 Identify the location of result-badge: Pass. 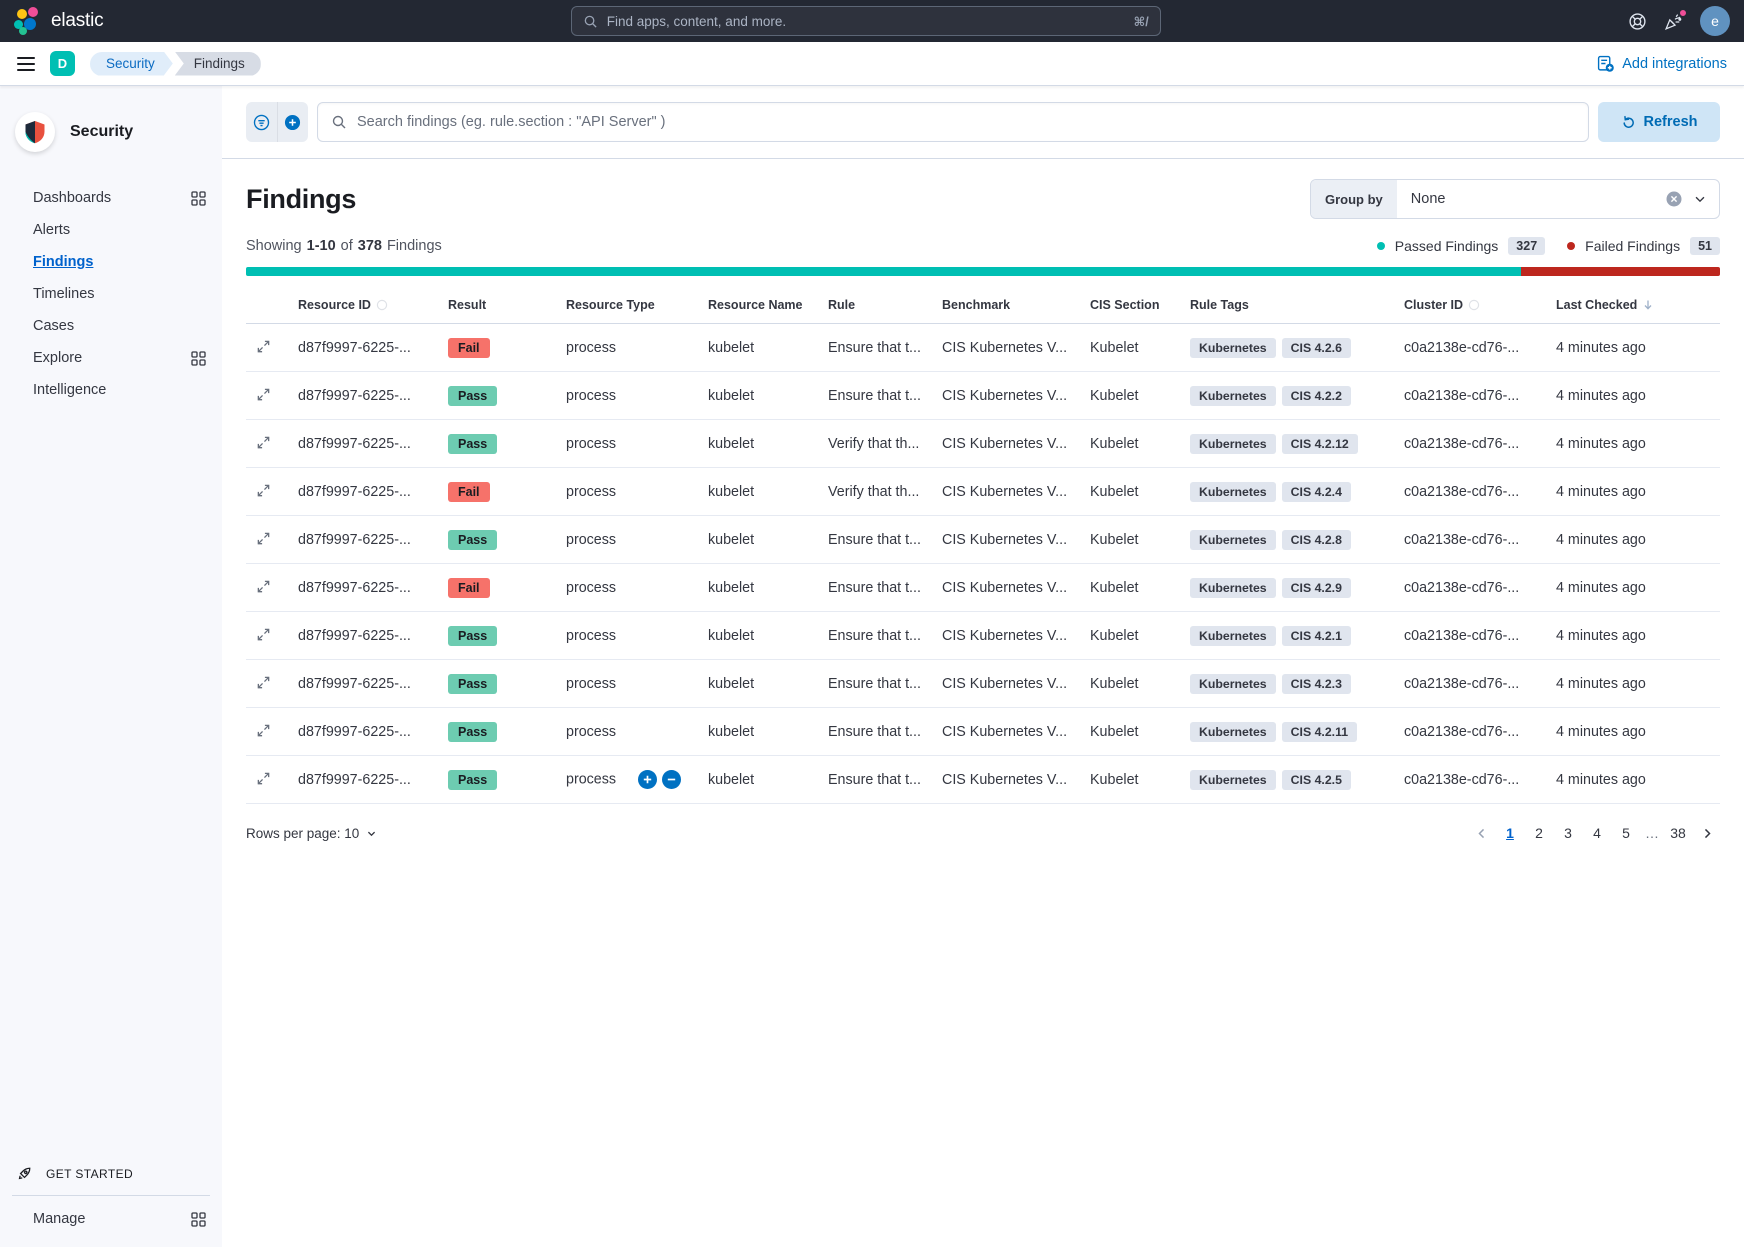
(473, 443).